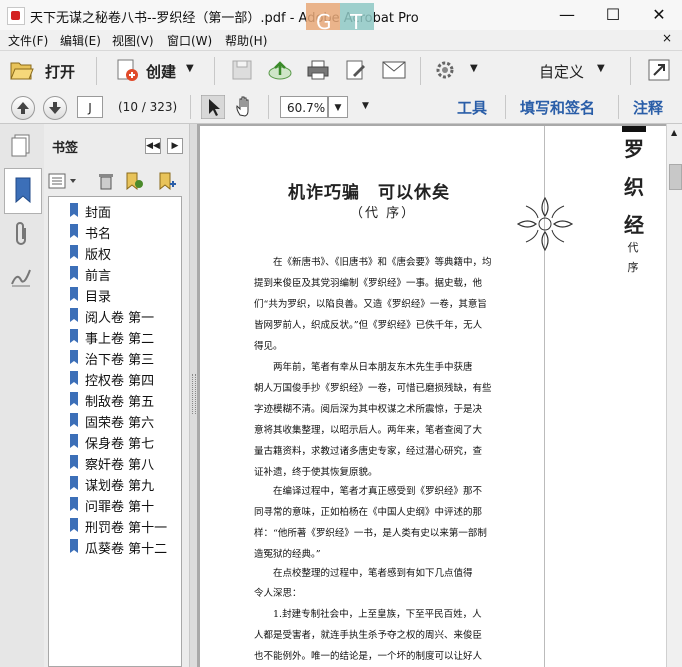 This screenshot has height=667, width=682. I want to click on upload-cloud-icon, so click(280, 70).